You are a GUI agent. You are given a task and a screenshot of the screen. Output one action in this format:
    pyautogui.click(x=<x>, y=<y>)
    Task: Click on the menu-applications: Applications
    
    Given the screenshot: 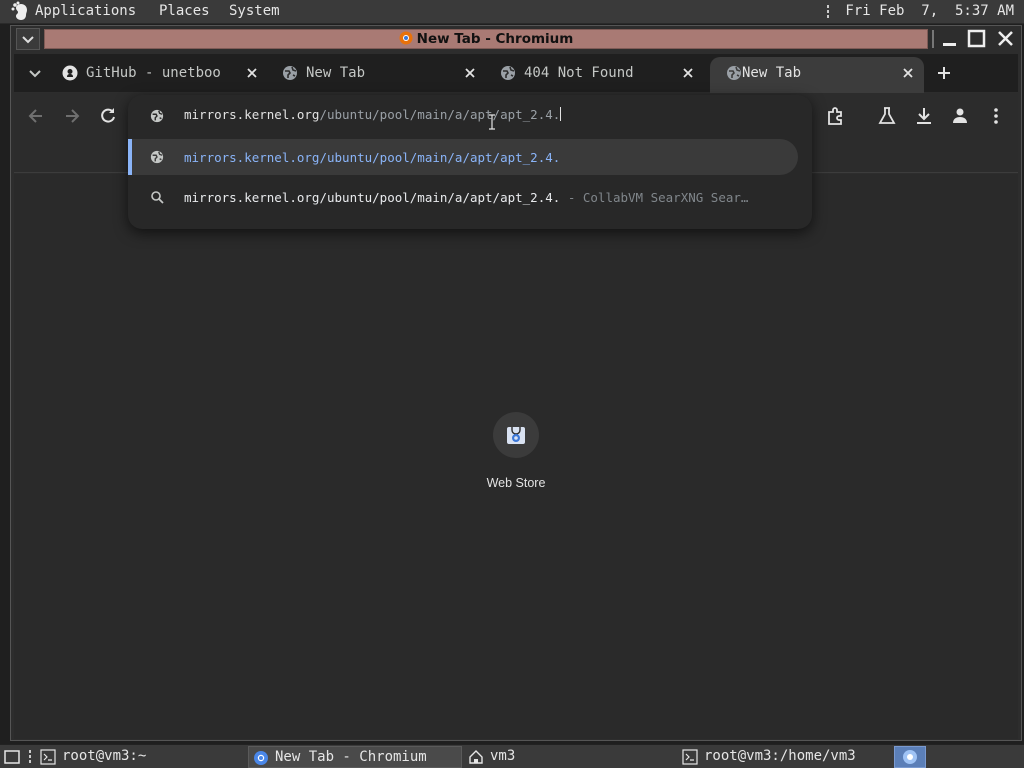 What is the action you would take?
    pyautogui.click(x=85, y=11)
    